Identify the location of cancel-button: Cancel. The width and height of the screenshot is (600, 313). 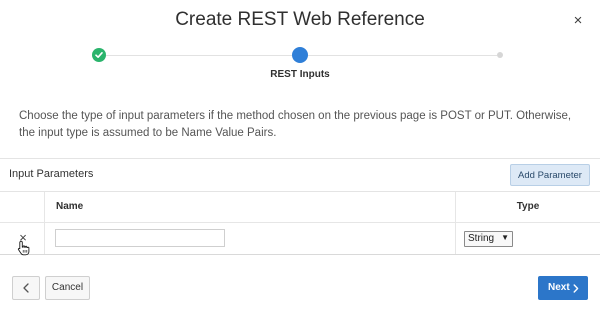
(67, 288).